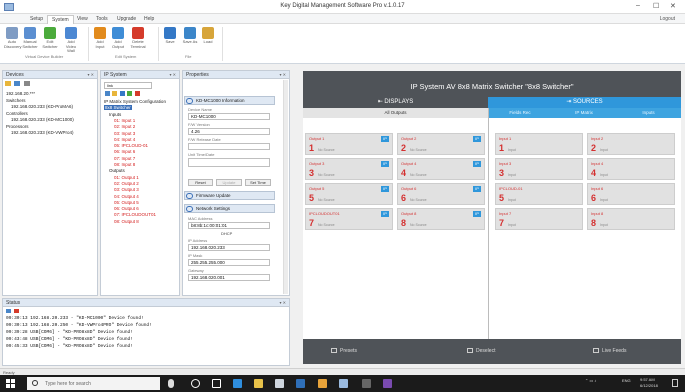 The height and width of the screenshot is (392, 685). I want to click on ip-tree-item: 8x8 Switcher, so click(118, 108).